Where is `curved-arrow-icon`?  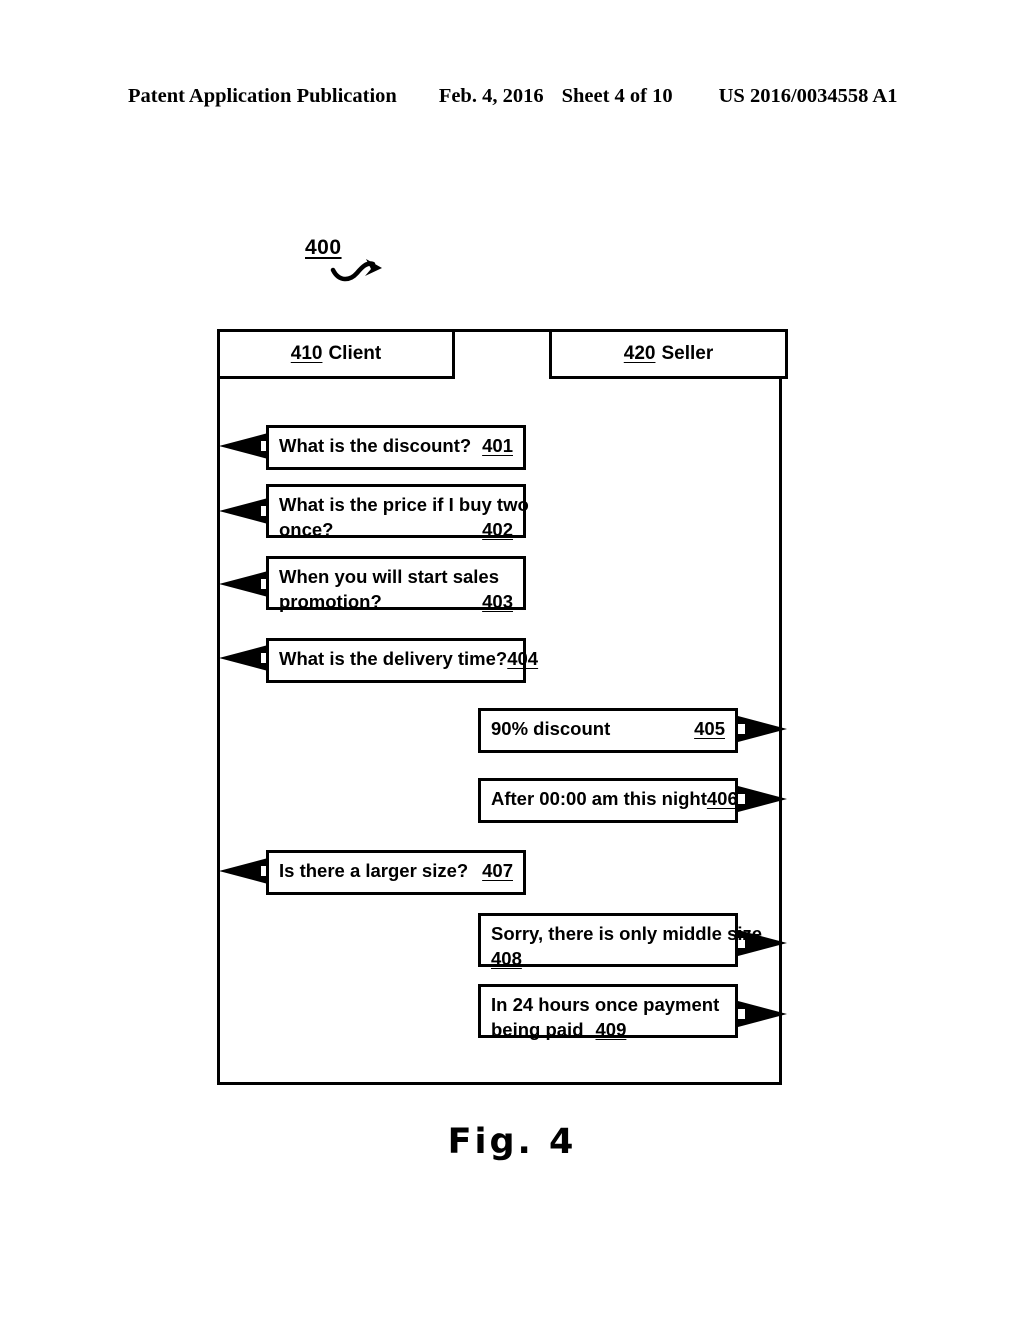 curved-arrow-icon is located at coordinates (356, 270).